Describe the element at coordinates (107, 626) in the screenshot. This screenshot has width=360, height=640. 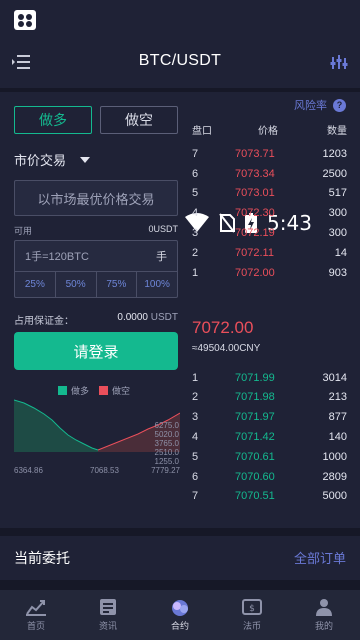
I see `nav-news-label: 资讯` at that location.